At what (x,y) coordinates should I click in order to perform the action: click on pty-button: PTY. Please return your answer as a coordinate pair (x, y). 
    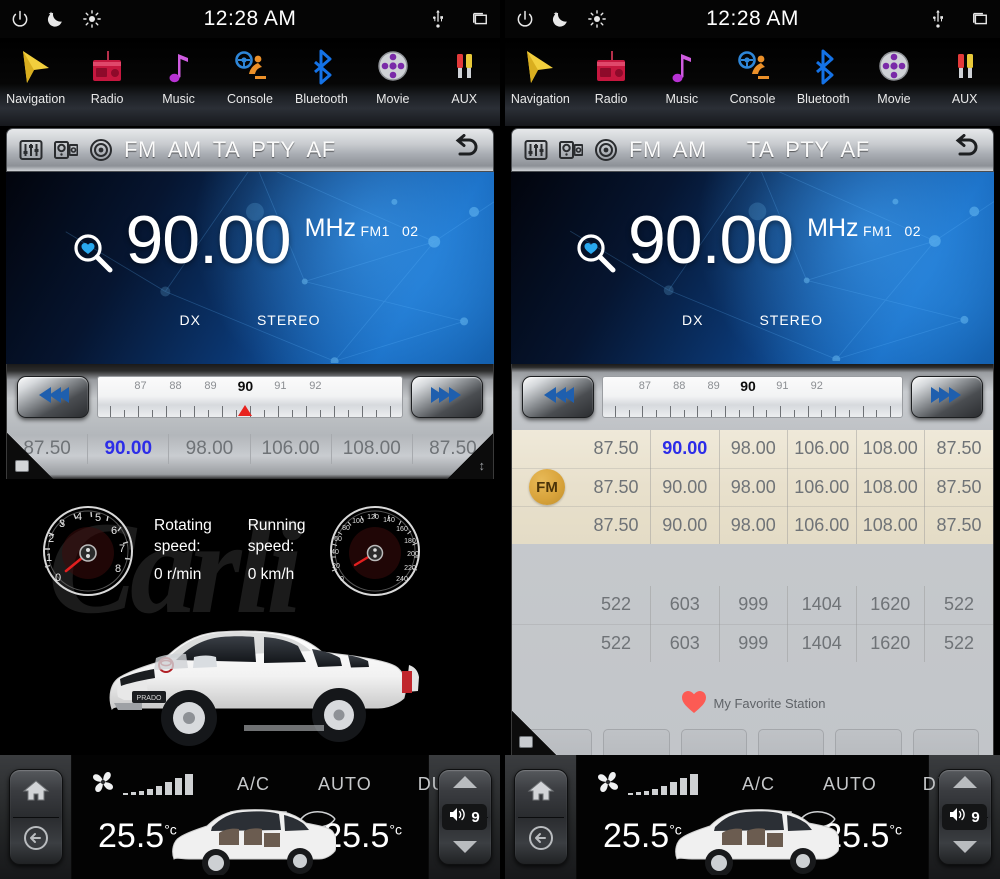
    Looking at the image, I should click on (807, 150).